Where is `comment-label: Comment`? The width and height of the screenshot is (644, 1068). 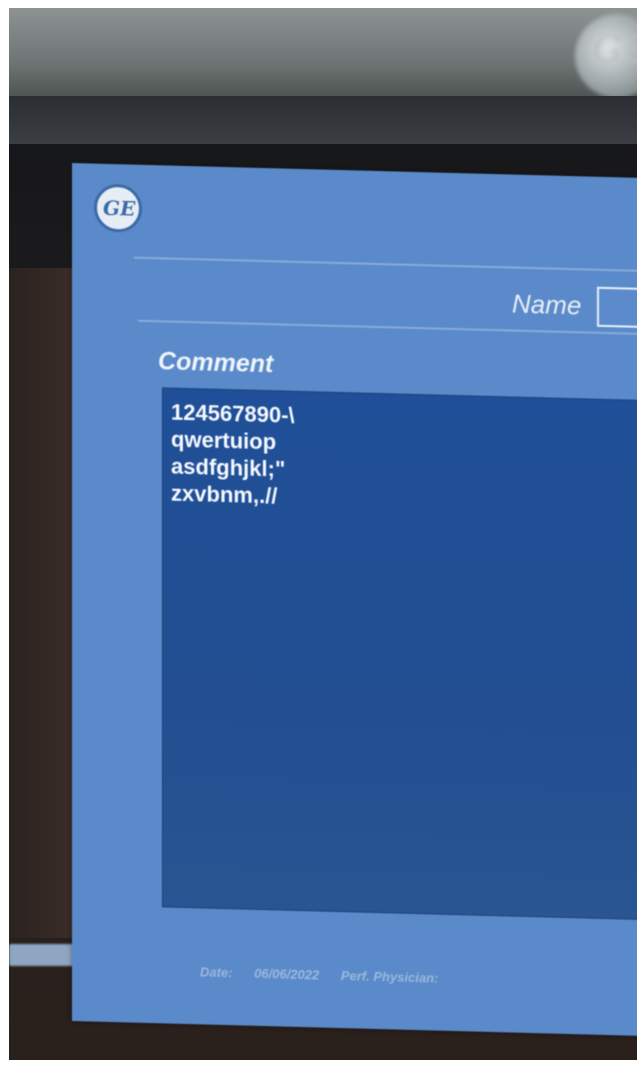
comment-label: Comment is located at coordinates (216, 363).